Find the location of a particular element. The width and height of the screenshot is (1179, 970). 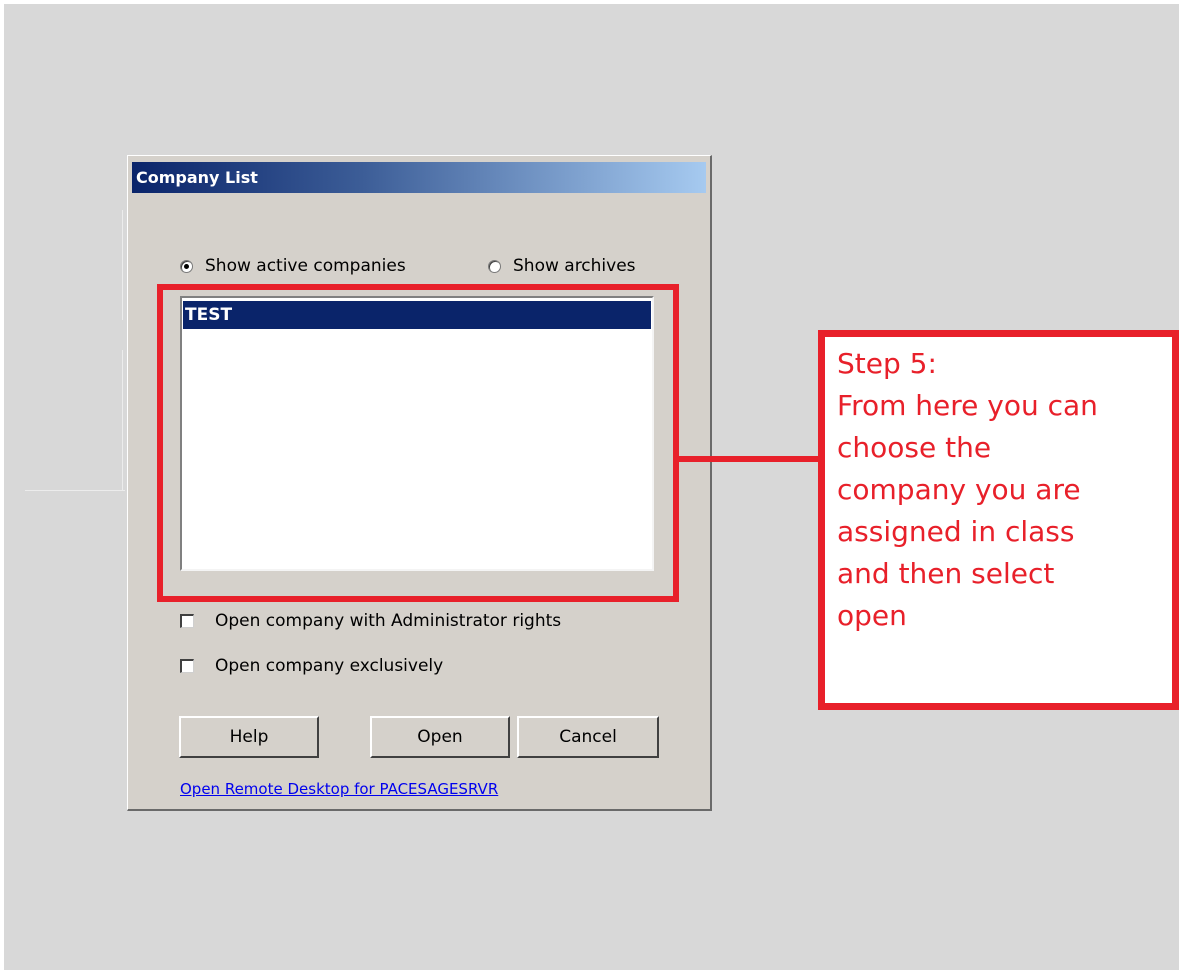

checkbox-admin-label: Open company with Administrator rights is located at coordinates (388, 621).